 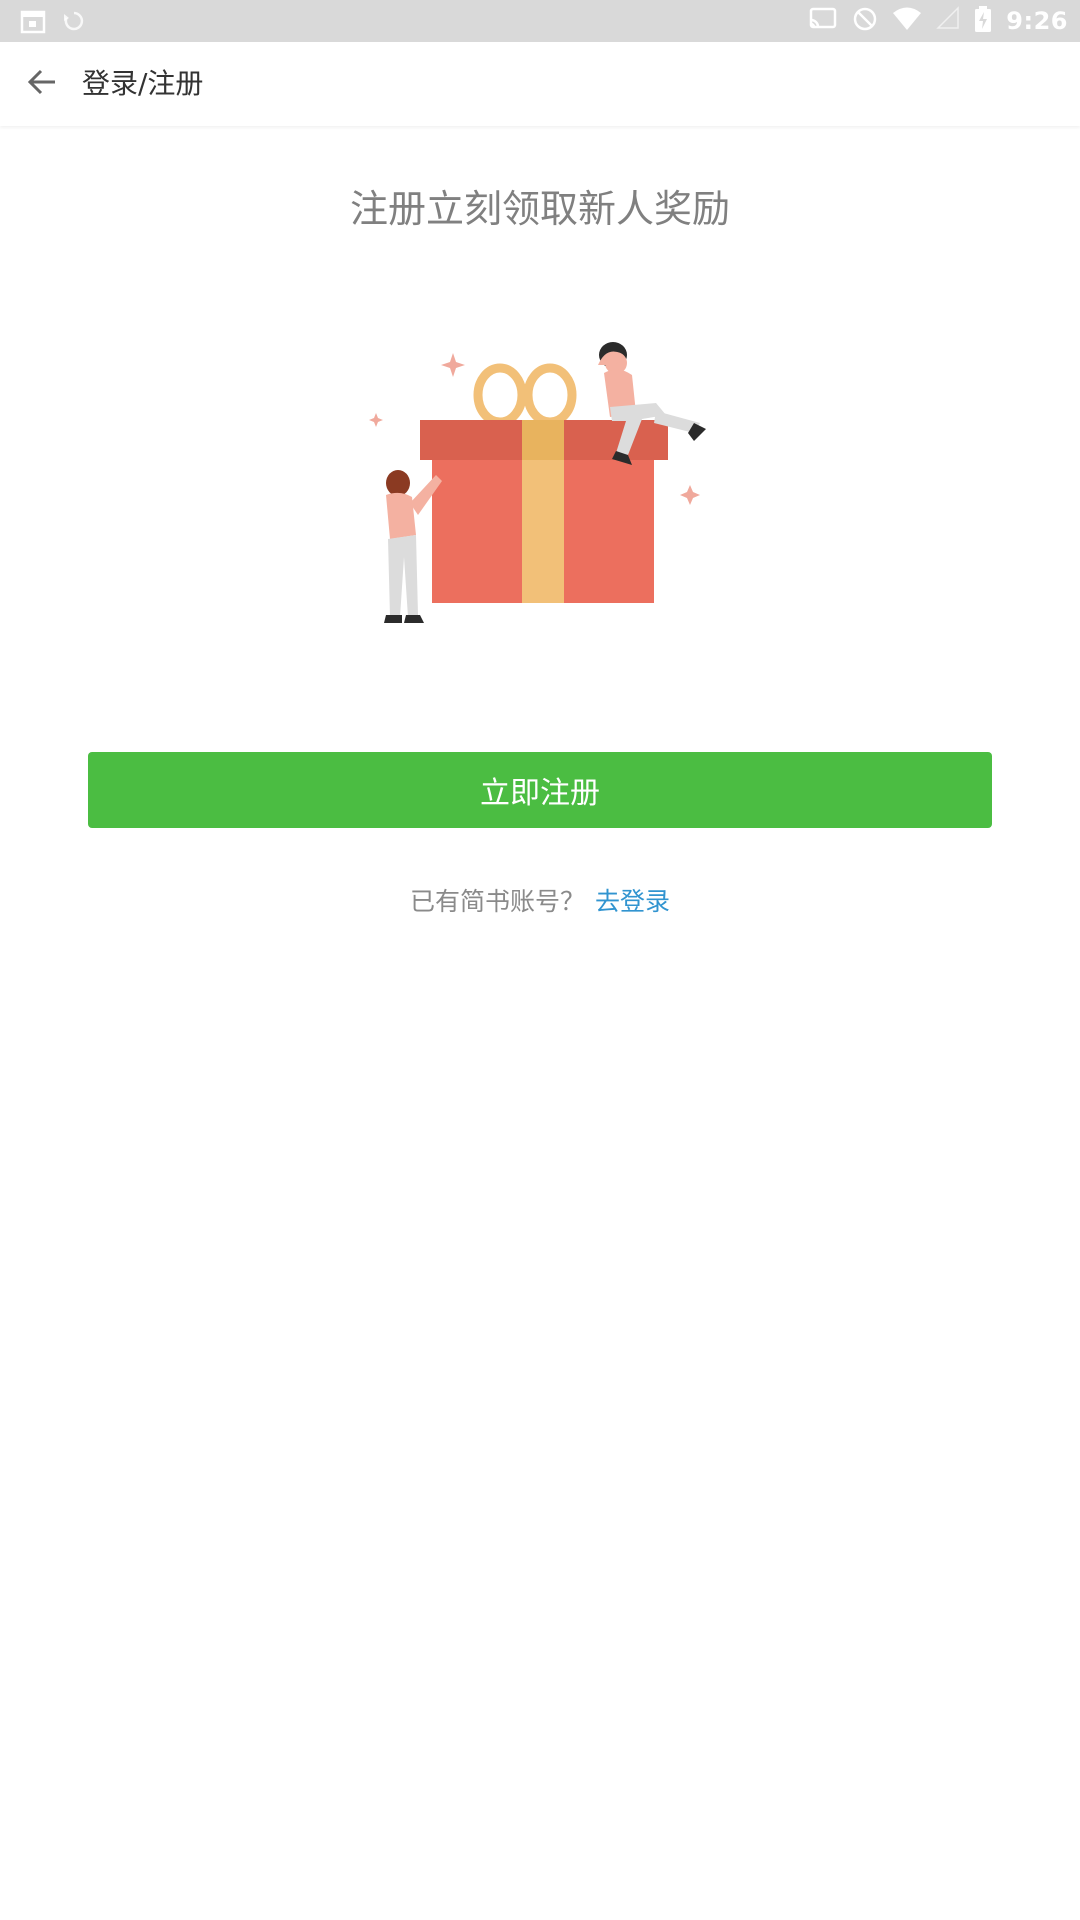 I want to click on login-prompt: 已有简书账号？ 去登录, so click(x=540, y=900).